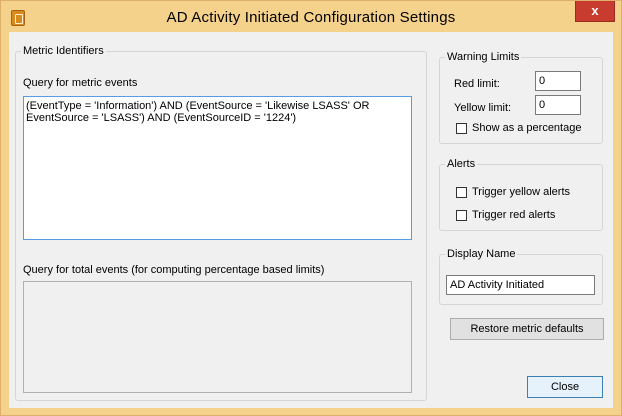  What do you see at coordinates (477, 84) in the screenshot?
I see `red-limit-label: Red limit:` at bounding box center [477, 84].